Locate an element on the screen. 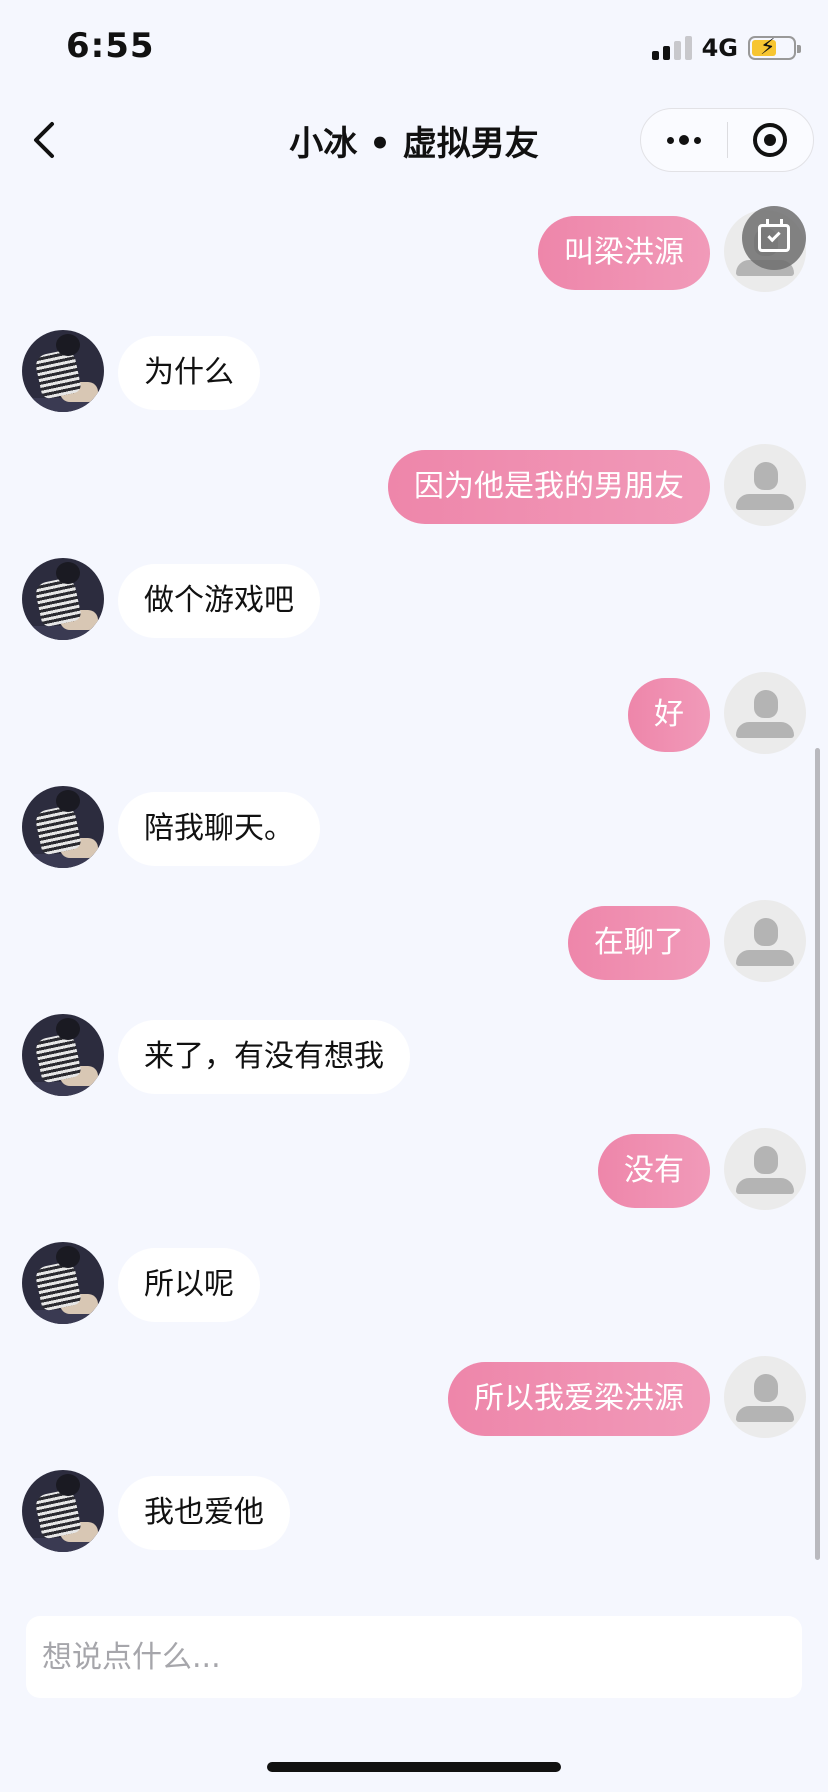 Image resolution: width=828 pixels, height=1792 pixels. user-message-bubble: 没有 is located at coordinates (654, 1171).